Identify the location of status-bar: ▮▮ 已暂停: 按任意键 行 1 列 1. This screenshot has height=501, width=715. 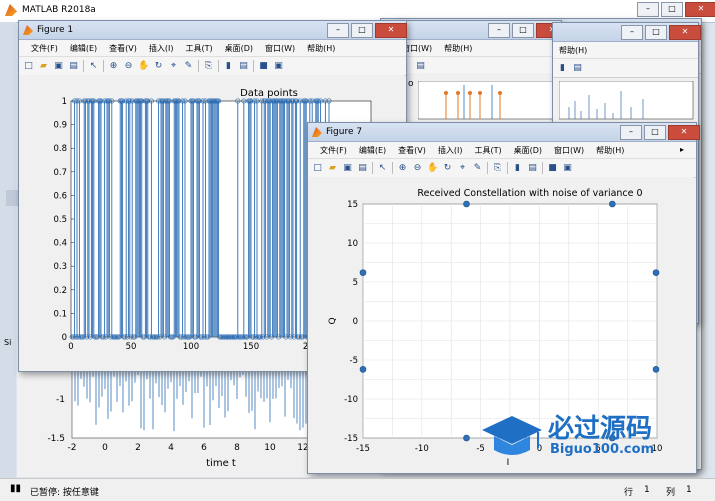
(357, 489).